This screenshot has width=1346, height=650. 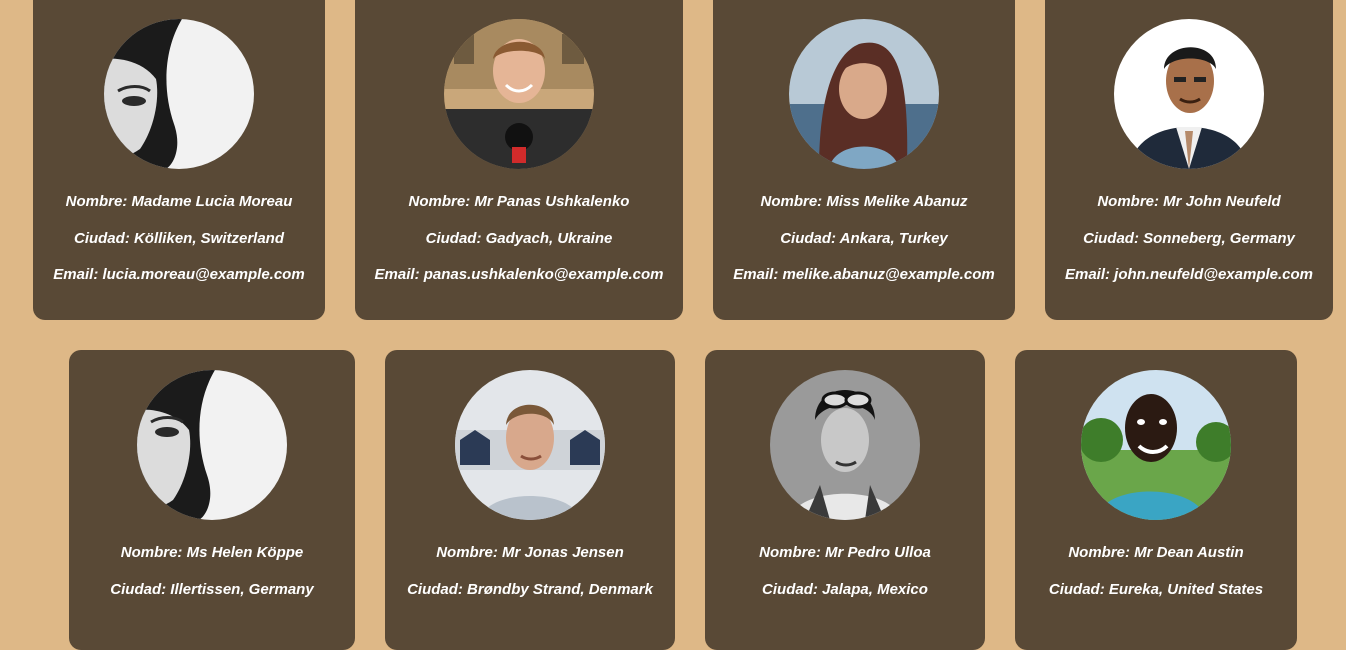 I want to click on user-city: Ciudad: Brøndby Strand, Denmark, so click(x=530, y=589).